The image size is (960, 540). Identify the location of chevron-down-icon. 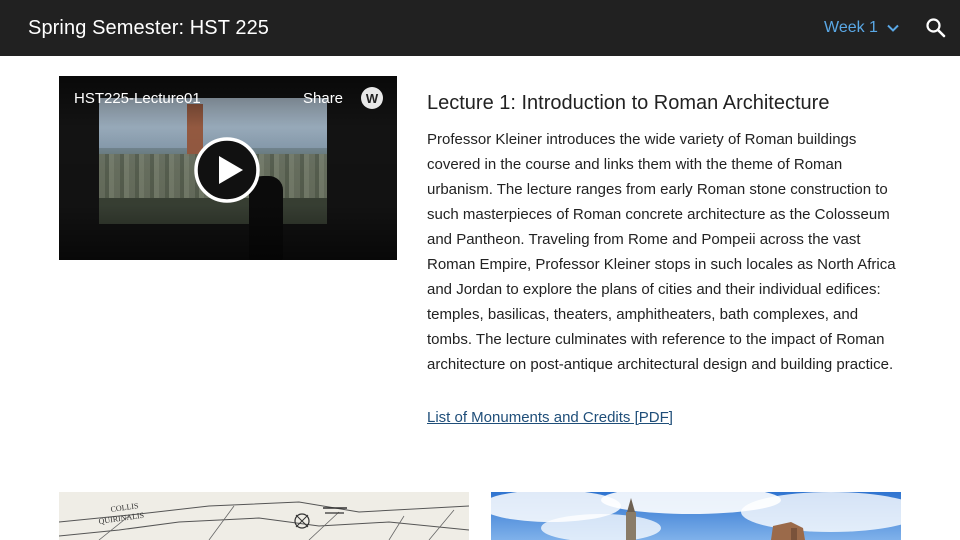
(893, 28).